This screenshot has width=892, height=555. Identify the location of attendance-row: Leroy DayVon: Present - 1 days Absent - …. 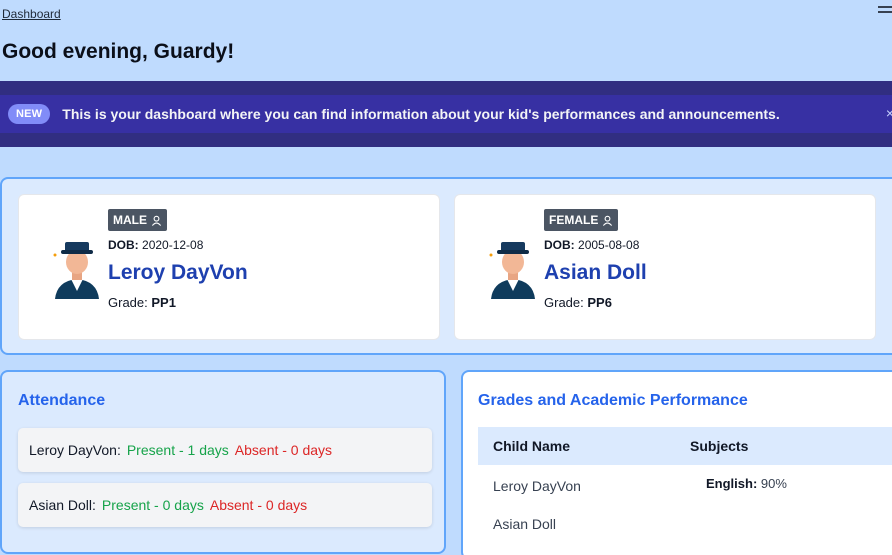
(225, 450).